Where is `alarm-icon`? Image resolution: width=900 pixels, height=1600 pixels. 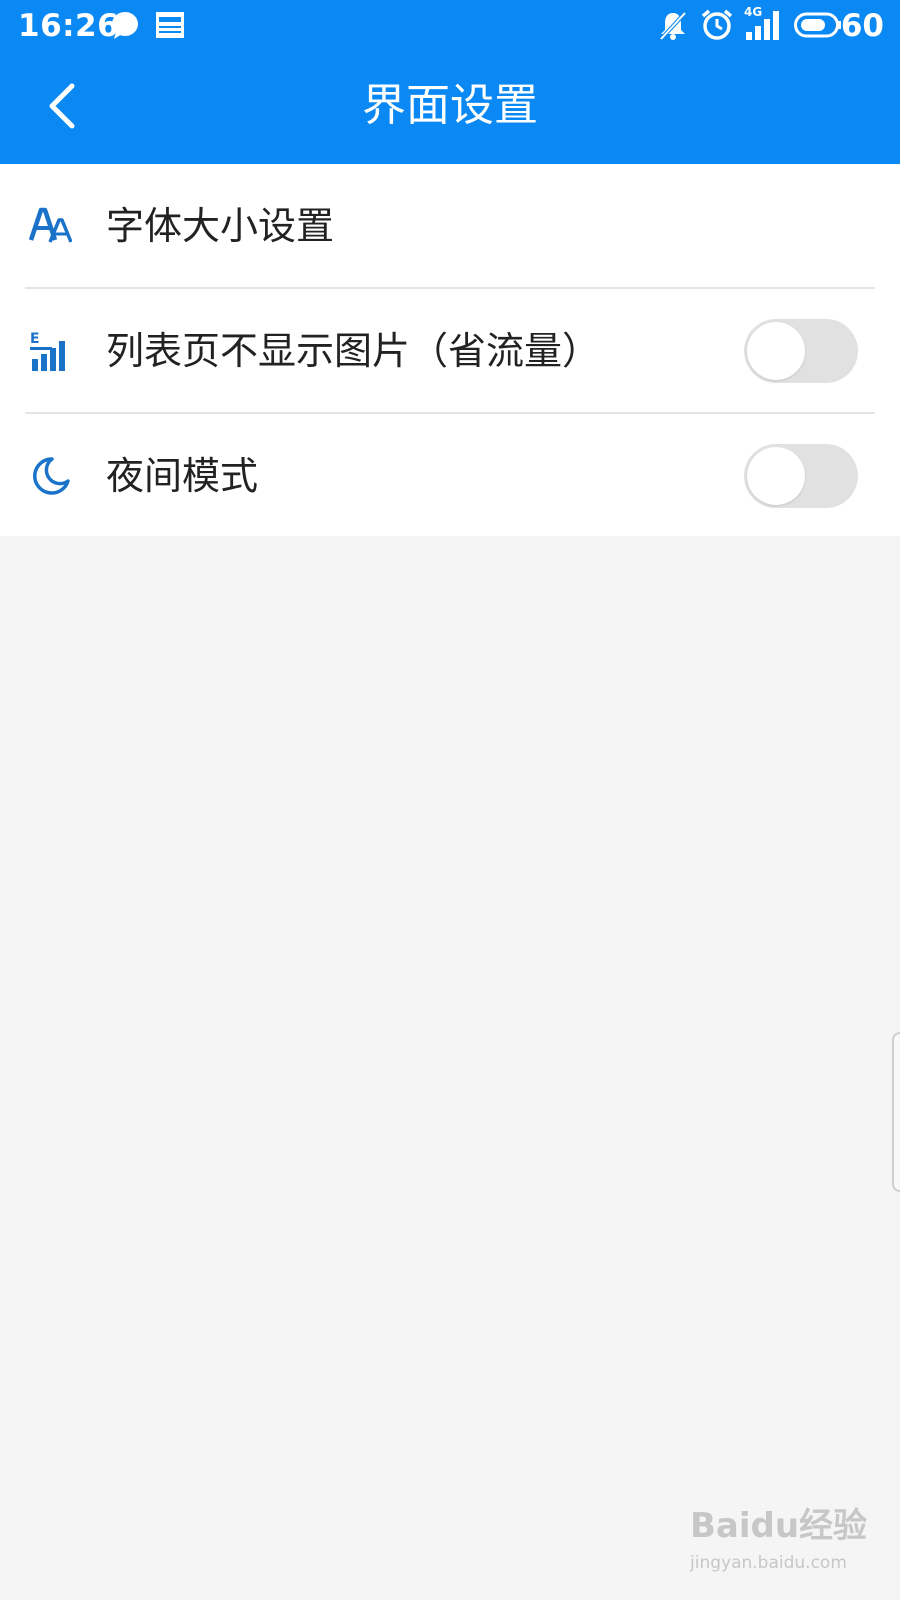
alarm-icon is located at coordinates (717, 24).